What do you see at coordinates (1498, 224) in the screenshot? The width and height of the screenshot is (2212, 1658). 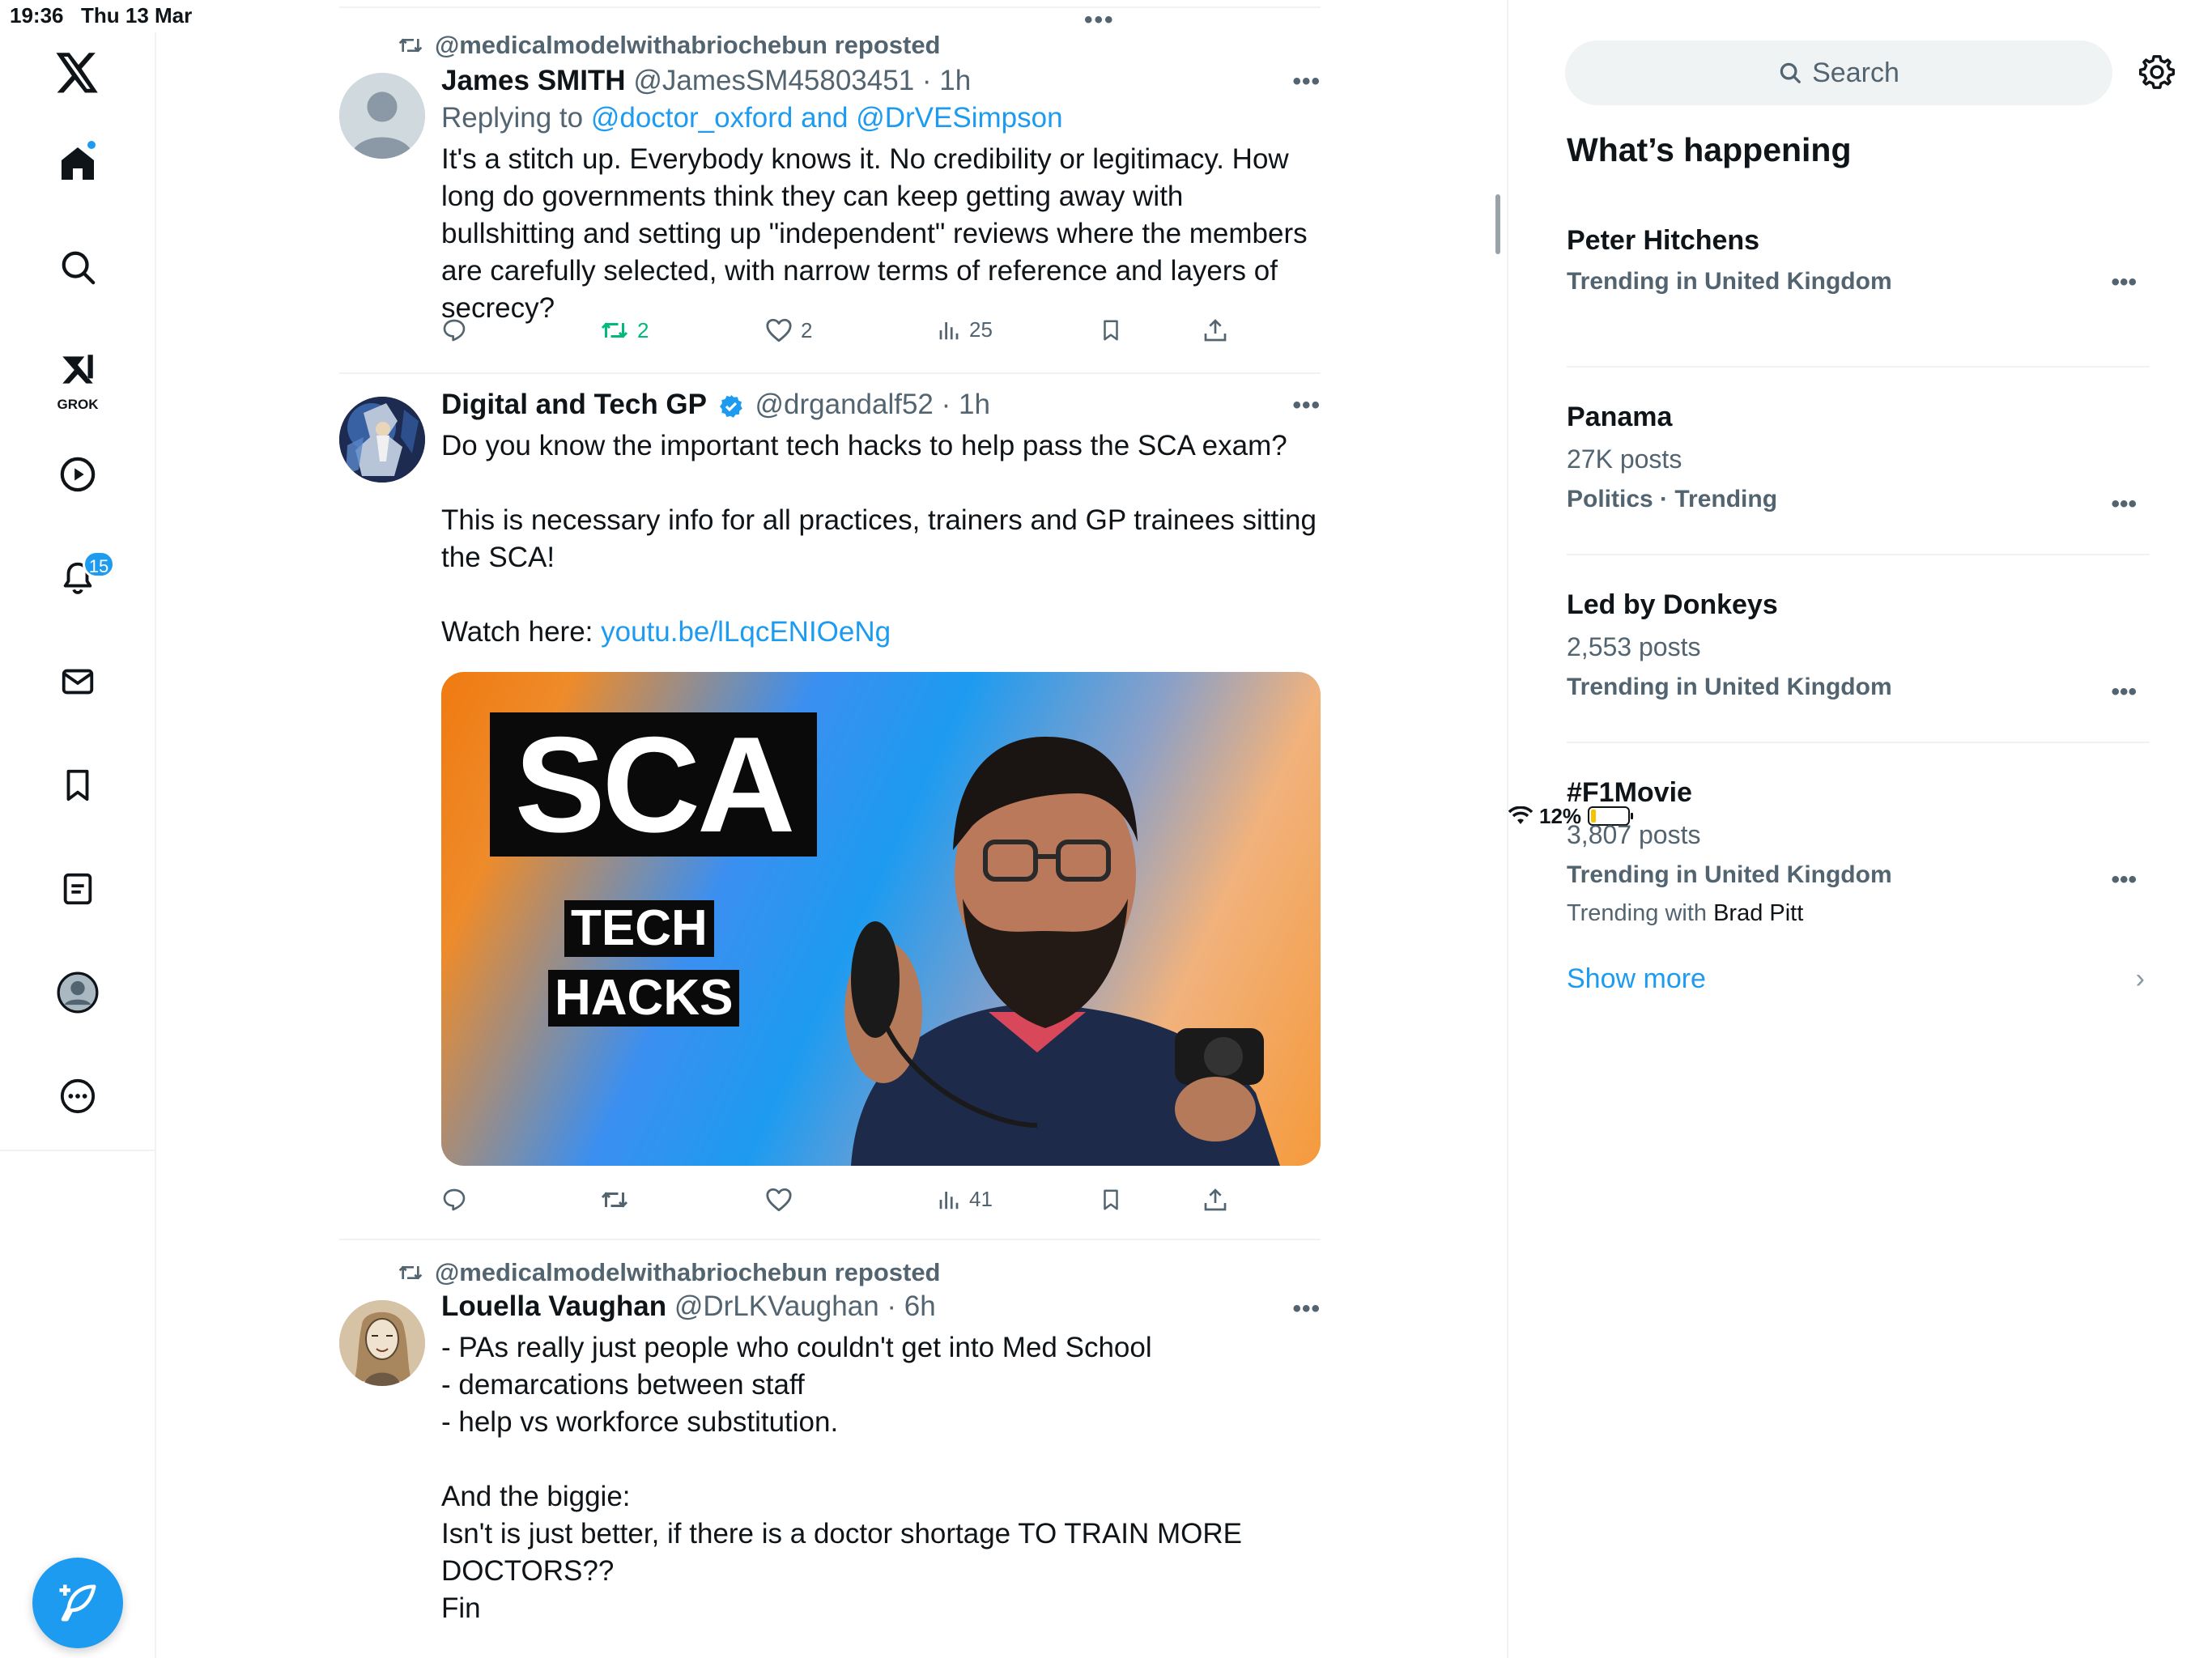 I see `feed-scrollbar` at bounding box center [1498, 224].